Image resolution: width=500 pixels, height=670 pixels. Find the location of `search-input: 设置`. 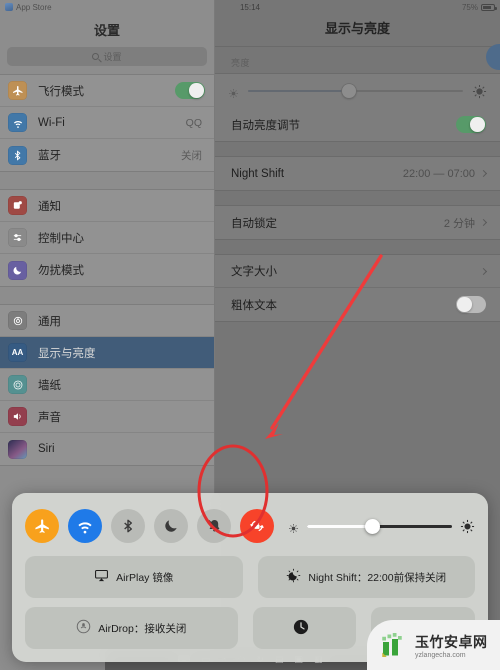

search-input: 设置 is located at coordinates (107, 56).